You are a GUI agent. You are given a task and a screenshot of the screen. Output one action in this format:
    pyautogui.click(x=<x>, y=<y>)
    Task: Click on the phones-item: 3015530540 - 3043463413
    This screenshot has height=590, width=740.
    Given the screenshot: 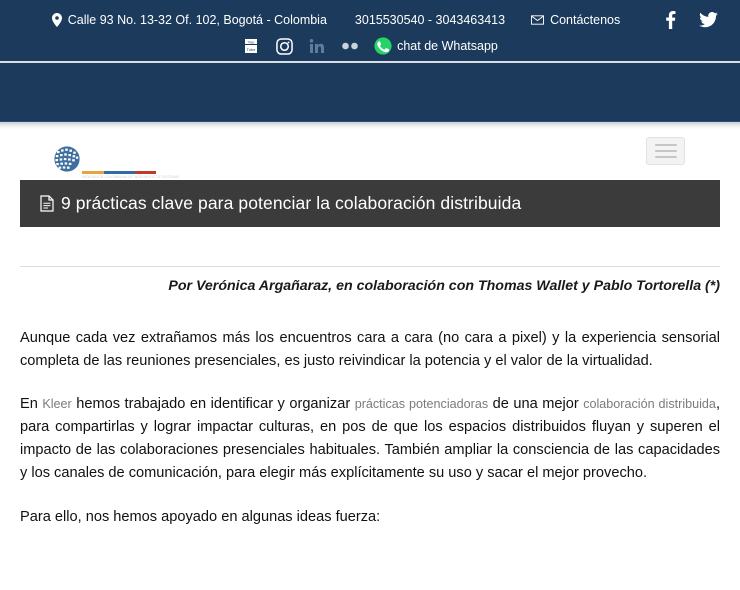 What is the action you would take?
    pyautogui.click(x=430, y=20)
    